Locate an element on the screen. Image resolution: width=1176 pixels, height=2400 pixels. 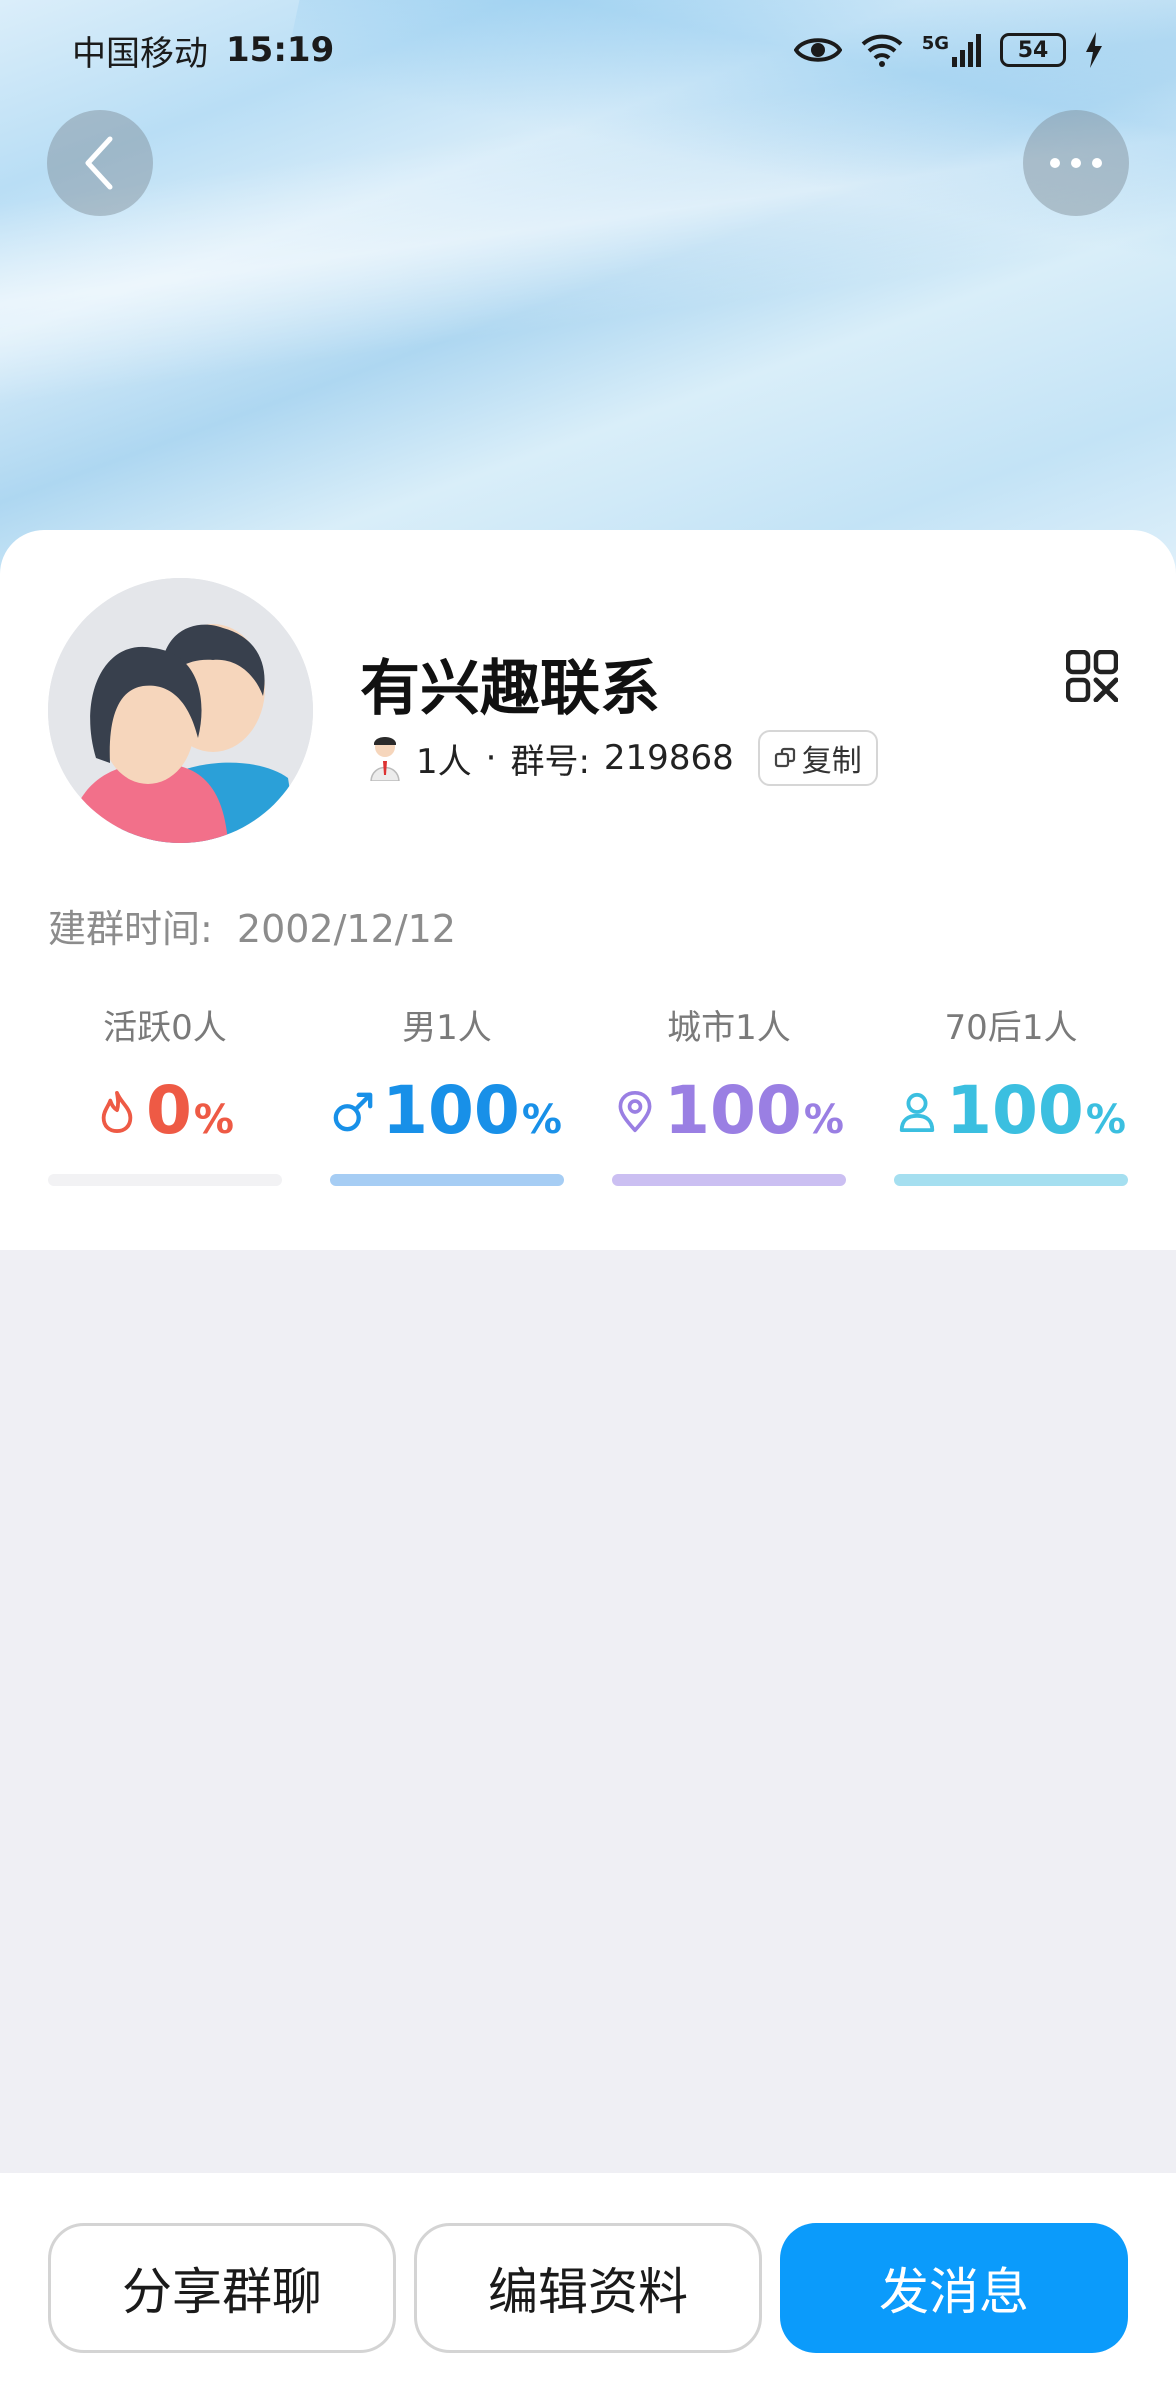
stat-value: 0 is located at coordinates (168, 1110).